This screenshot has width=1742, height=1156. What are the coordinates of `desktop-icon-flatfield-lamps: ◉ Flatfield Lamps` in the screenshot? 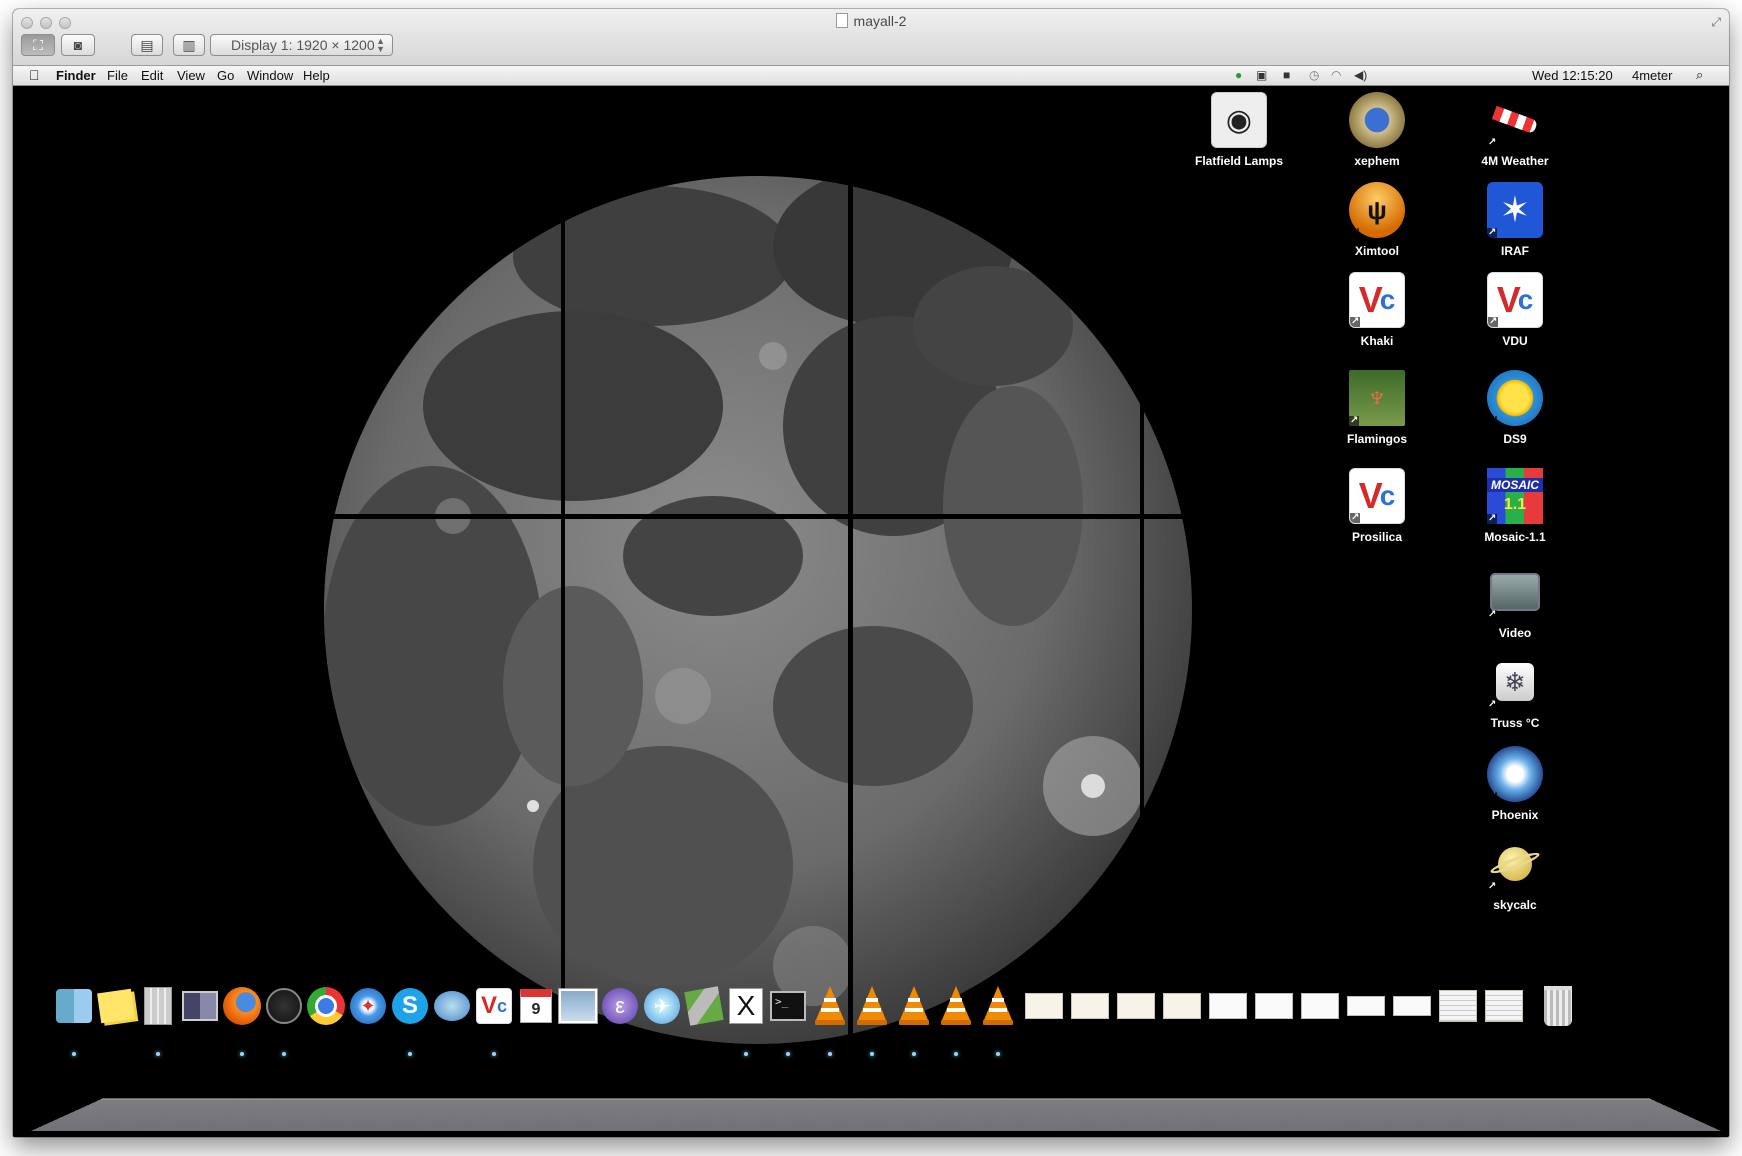 It's located at (1239, 130).